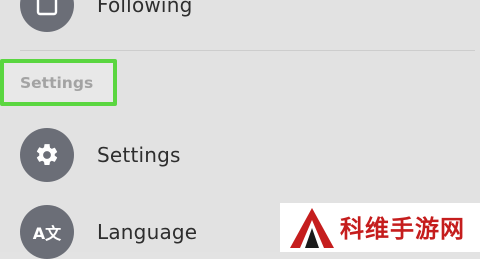 Image resolution: width=480 pixels, height=259 pixels. I want to click on site-watermark: 科维手游网, so click(380, 227).